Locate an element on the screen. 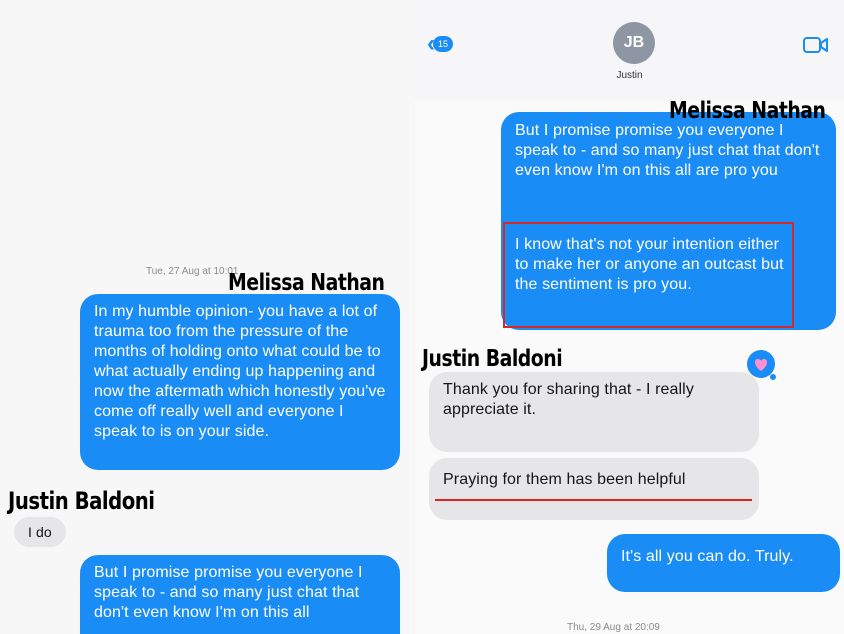 This screenshot has width=844, height=634. message-text: Praying for them has been helpful is located at coordinates (564, 479).